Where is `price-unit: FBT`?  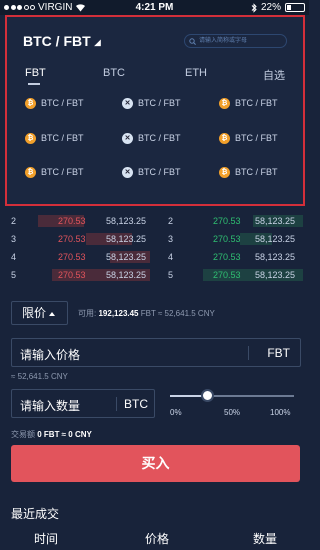
price-unit: FBT is located at coordinates (278, 353).